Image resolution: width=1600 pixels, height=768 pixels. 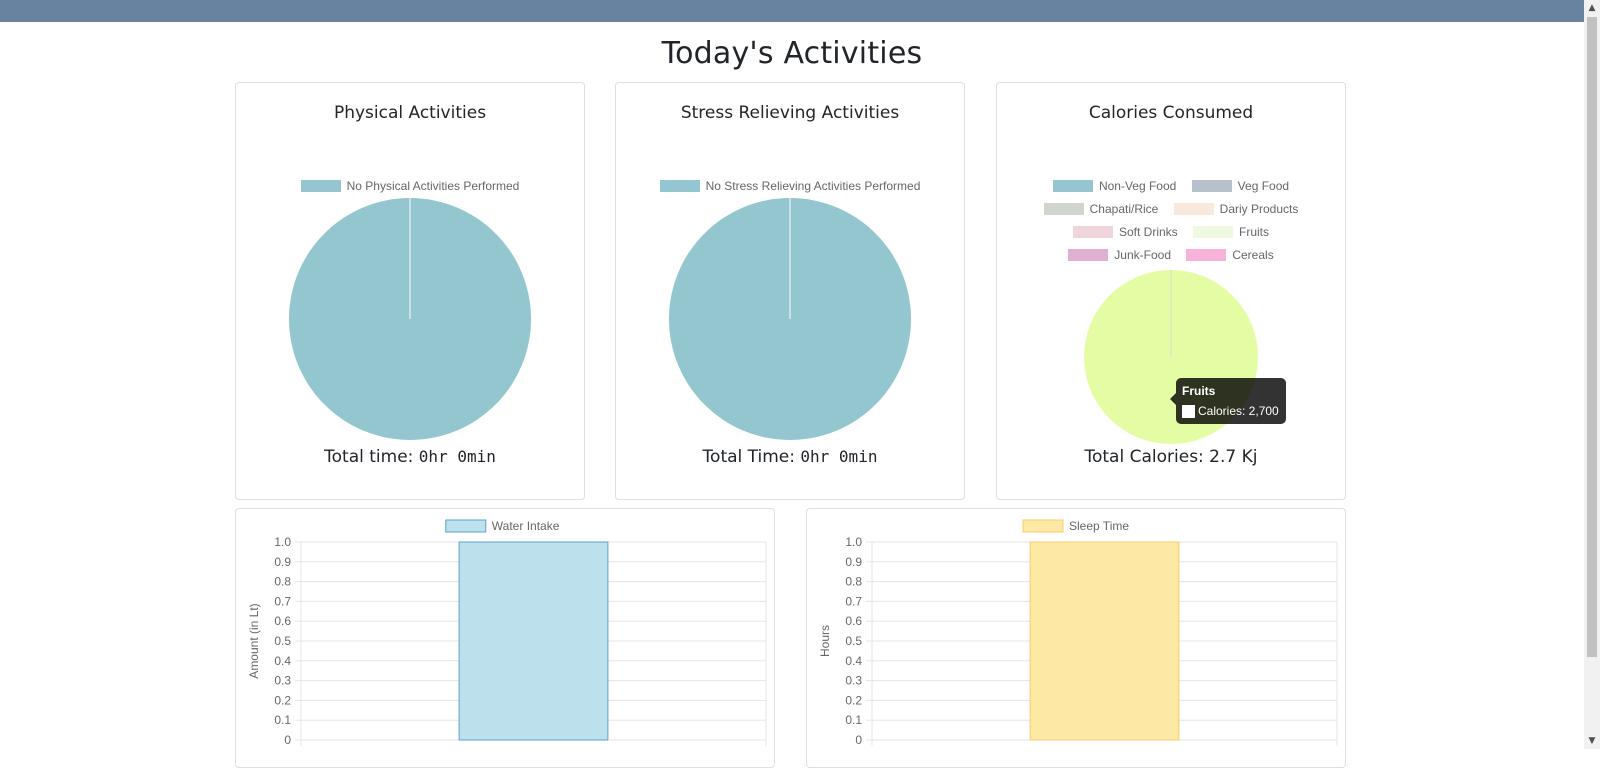 I want to click on tooltip-swatch, so click(x=1188, y=412).